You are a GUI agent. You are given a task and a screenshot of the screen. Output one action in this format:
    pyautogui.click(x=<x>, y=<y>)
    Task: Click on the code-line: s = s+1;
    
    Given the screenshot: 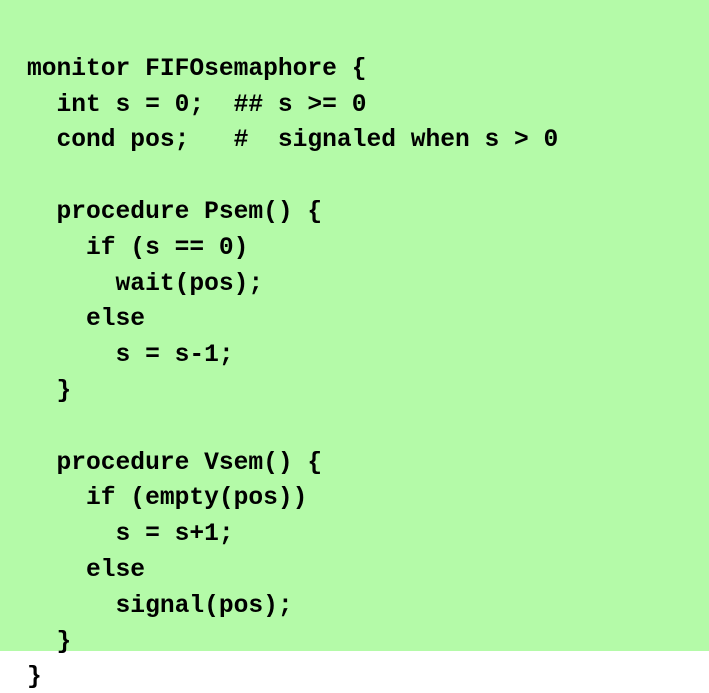 What is the action you would take?
    pyautogui.click(x=130, y=535)
    